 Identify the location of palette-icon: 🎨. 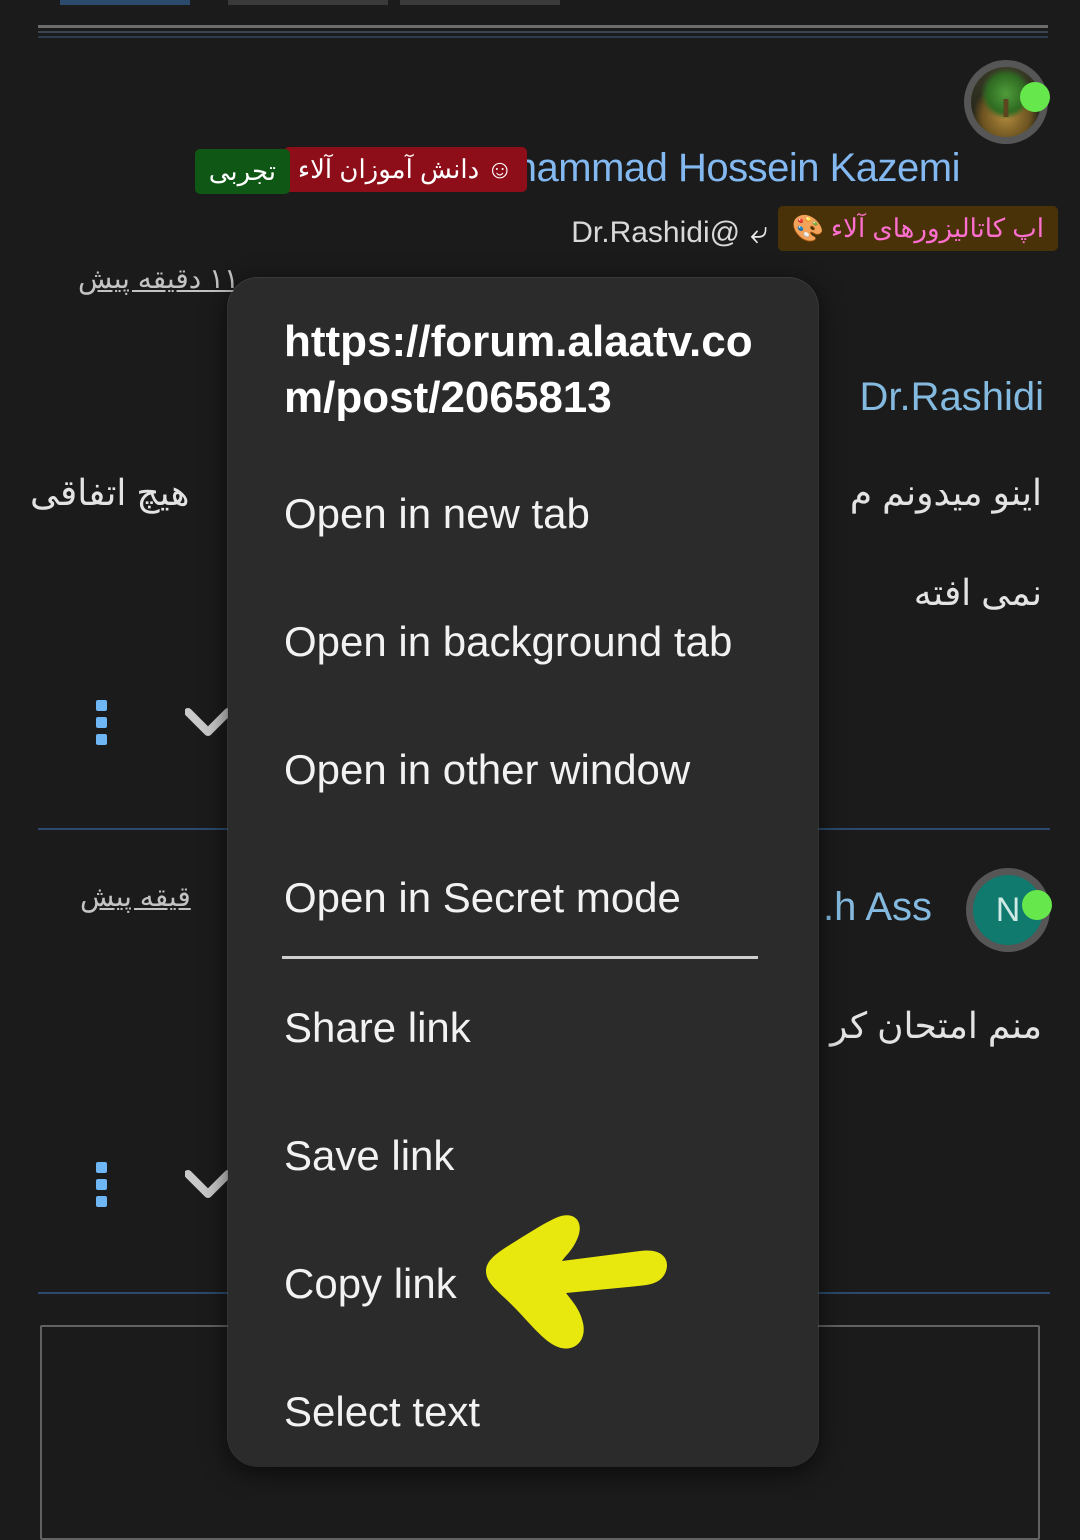
(807, 228).